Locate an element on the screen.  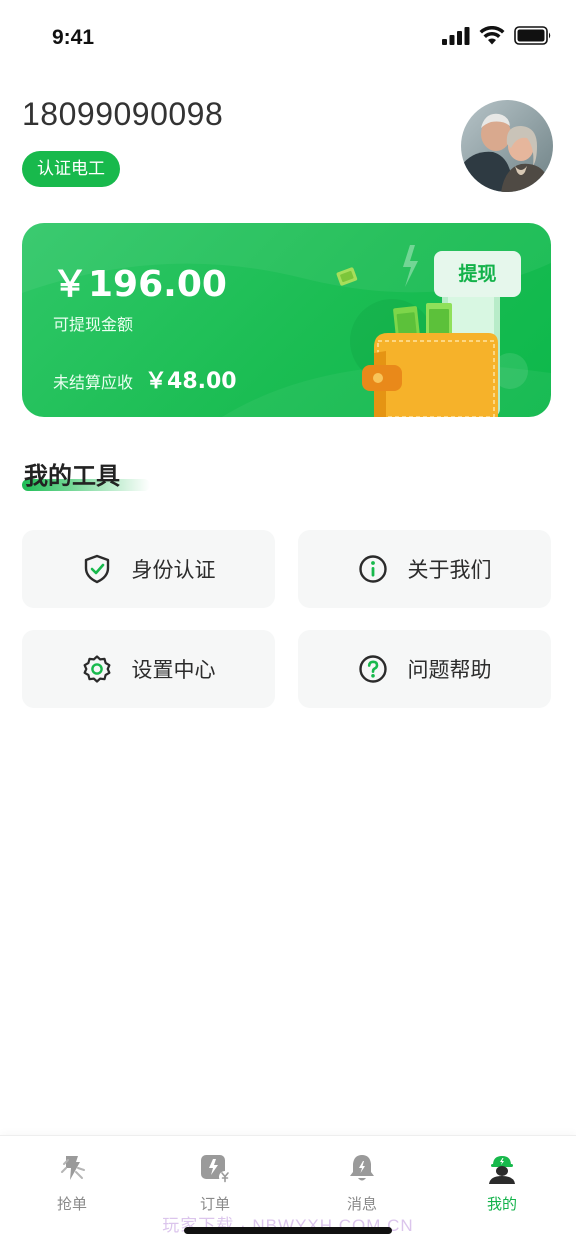
pending-receivable: 未结算应收 ￥48.00 is located at coordinates (145, 379).